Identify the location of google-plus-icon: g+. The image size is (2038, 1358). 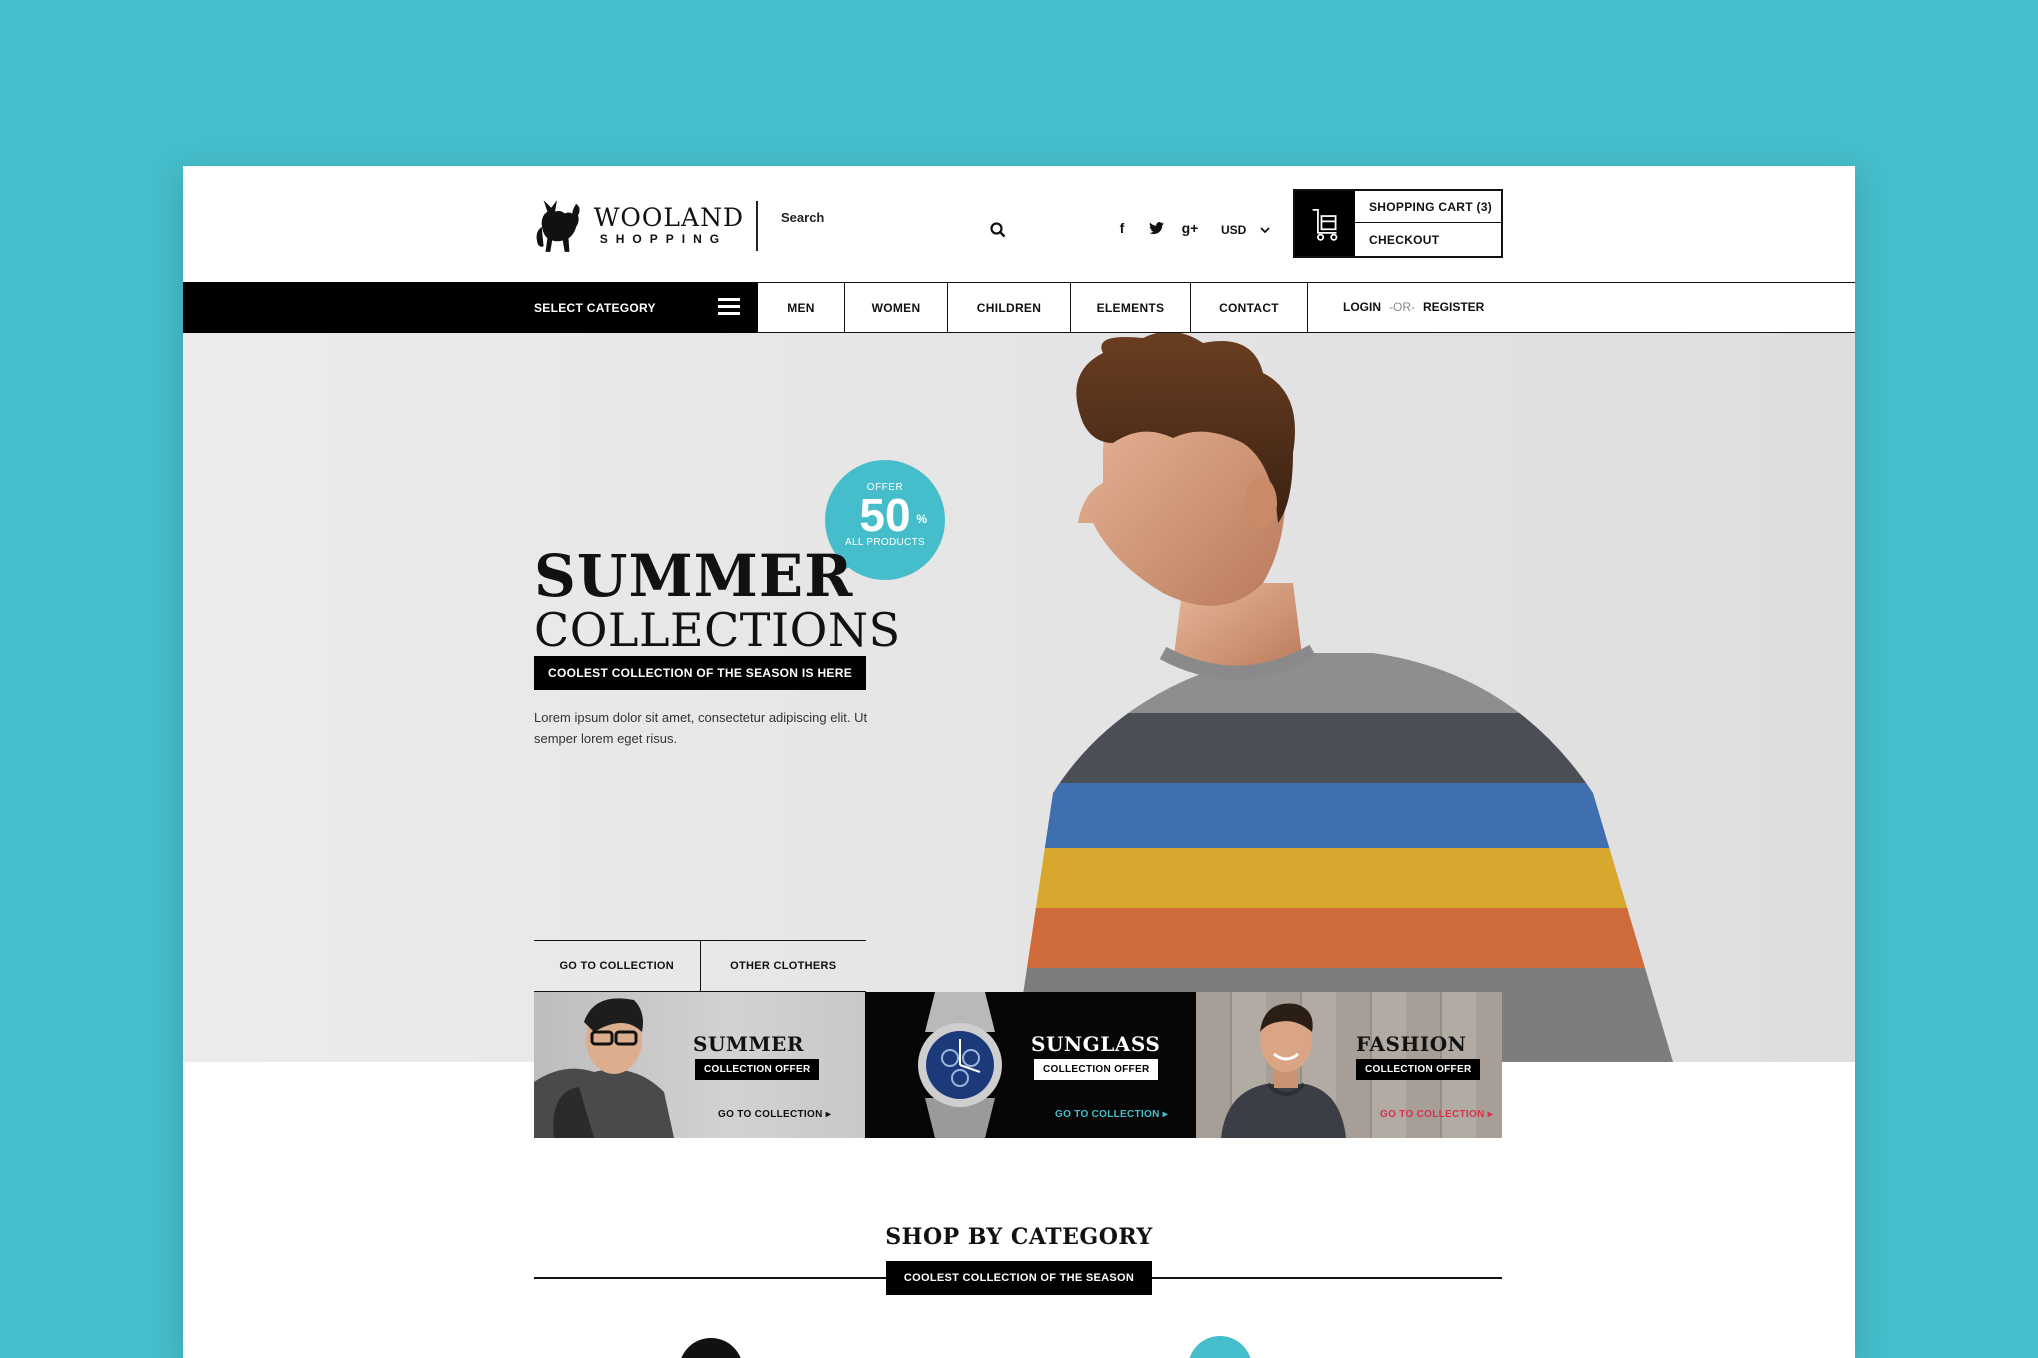
(1190, 228).